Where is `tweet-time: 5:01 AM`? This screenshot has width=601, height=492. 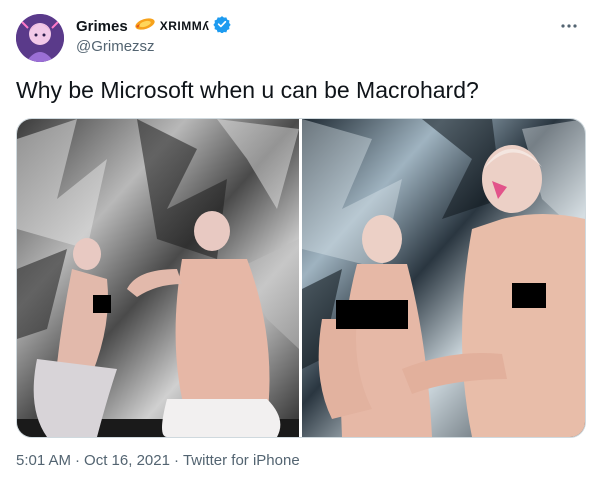
tweet-time: 5:01 AM is located at coordinates (43, 460).